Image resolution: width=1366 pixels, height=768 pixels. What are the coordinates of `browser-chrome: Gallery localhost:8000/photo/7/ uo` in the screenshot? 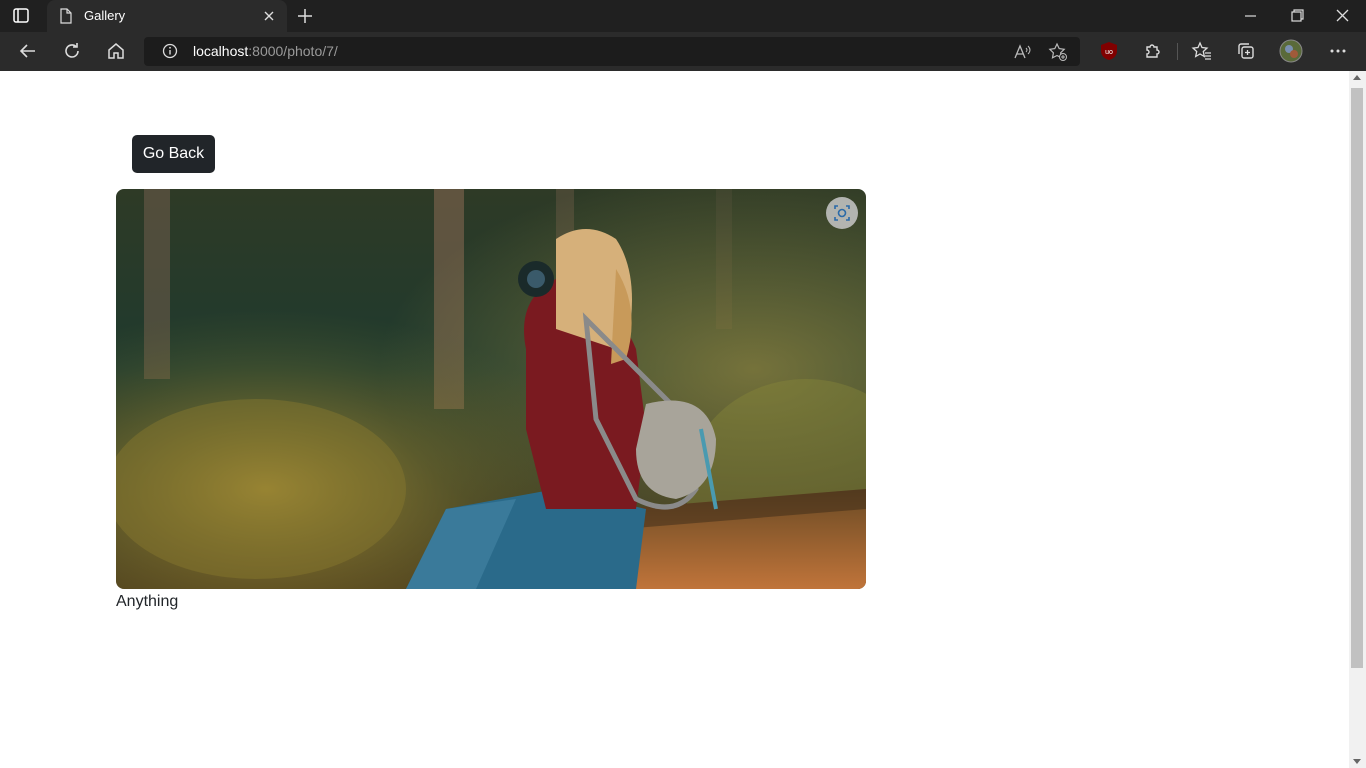 It's located at (683, 36).